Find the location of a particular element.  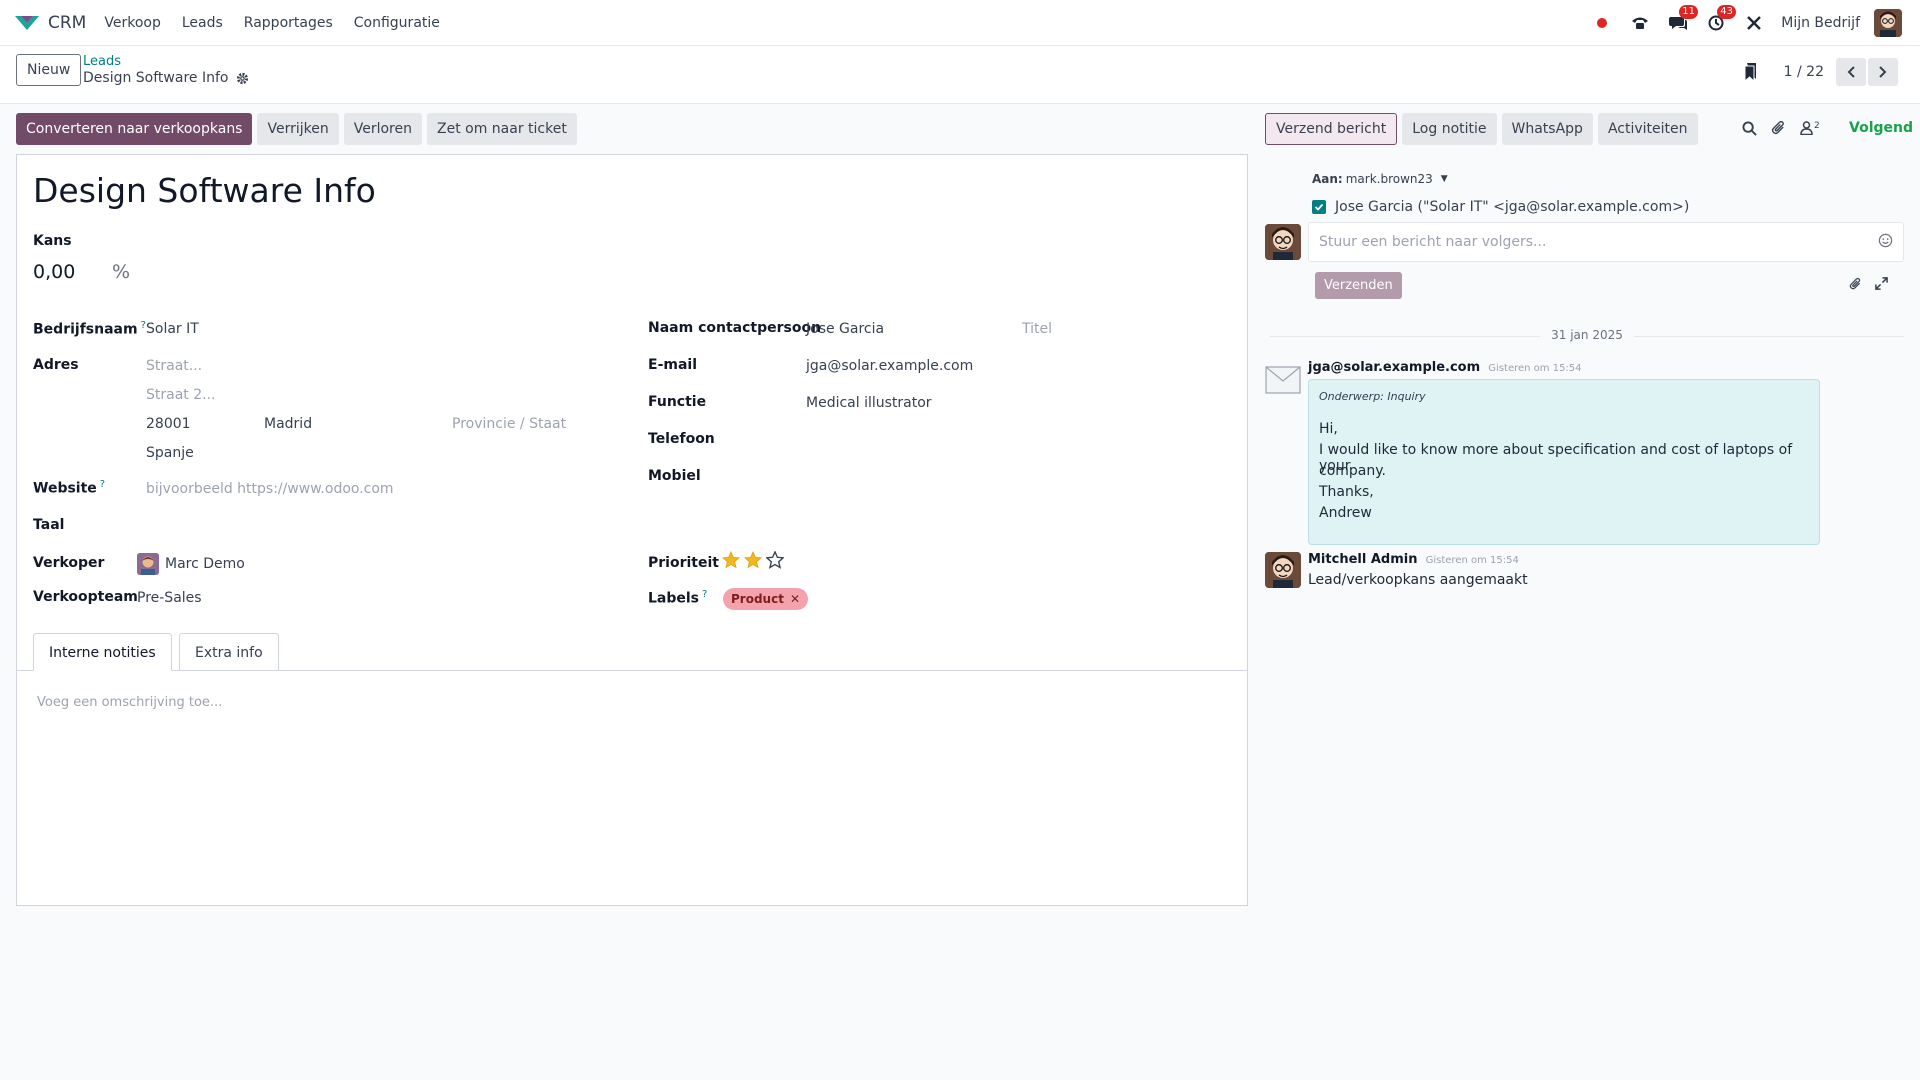

phone-icon is located at coordinates (1640, 23).